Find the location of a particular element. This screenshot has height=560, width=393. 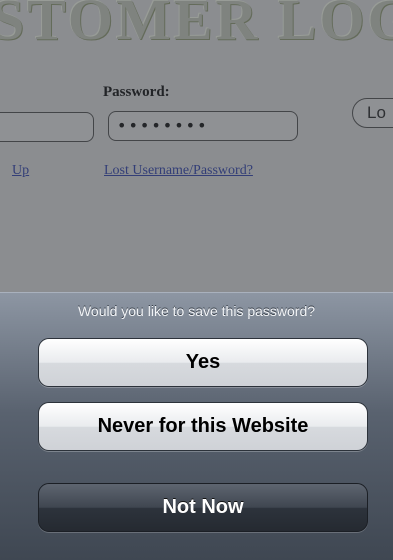

yes-button: Yes is located at coordinates (203, 362).